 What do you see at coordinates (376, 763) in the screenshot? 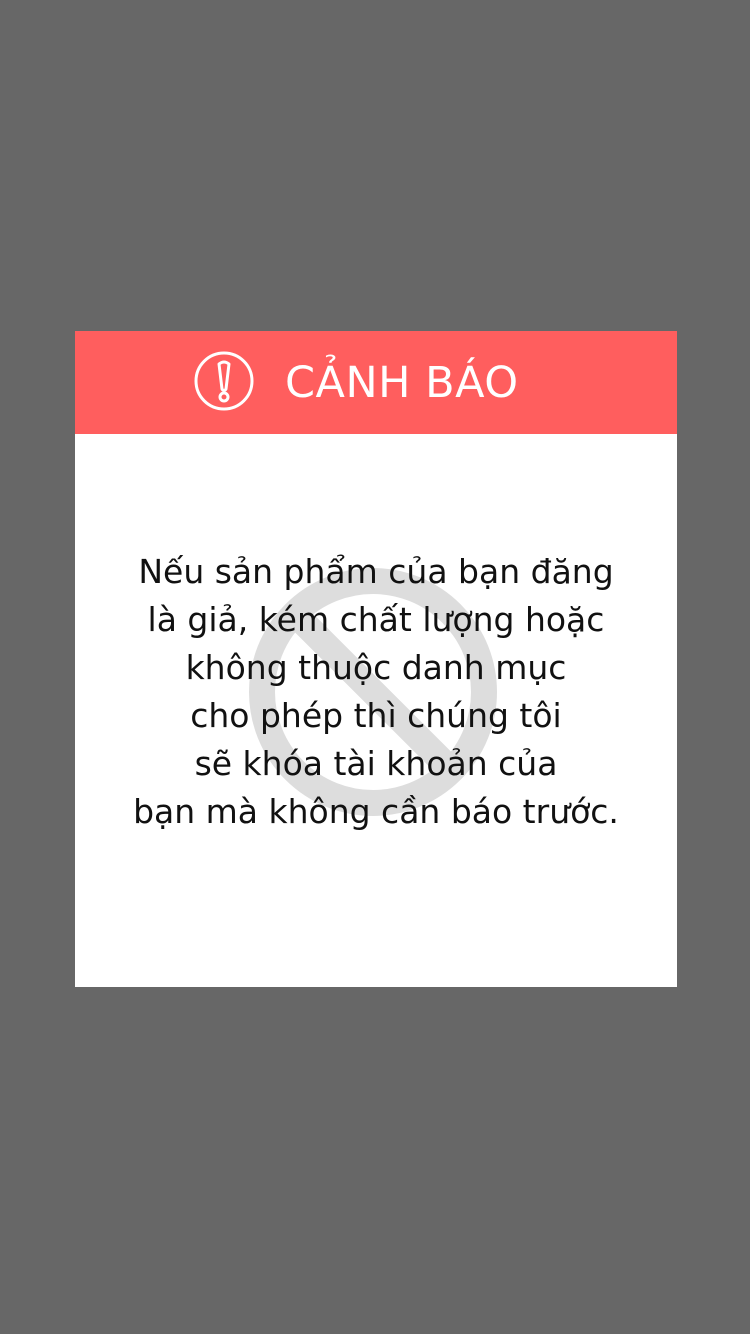
I see `warning-message-line: sẽ khóa tài khoản của` at bounding box center [376, 763].